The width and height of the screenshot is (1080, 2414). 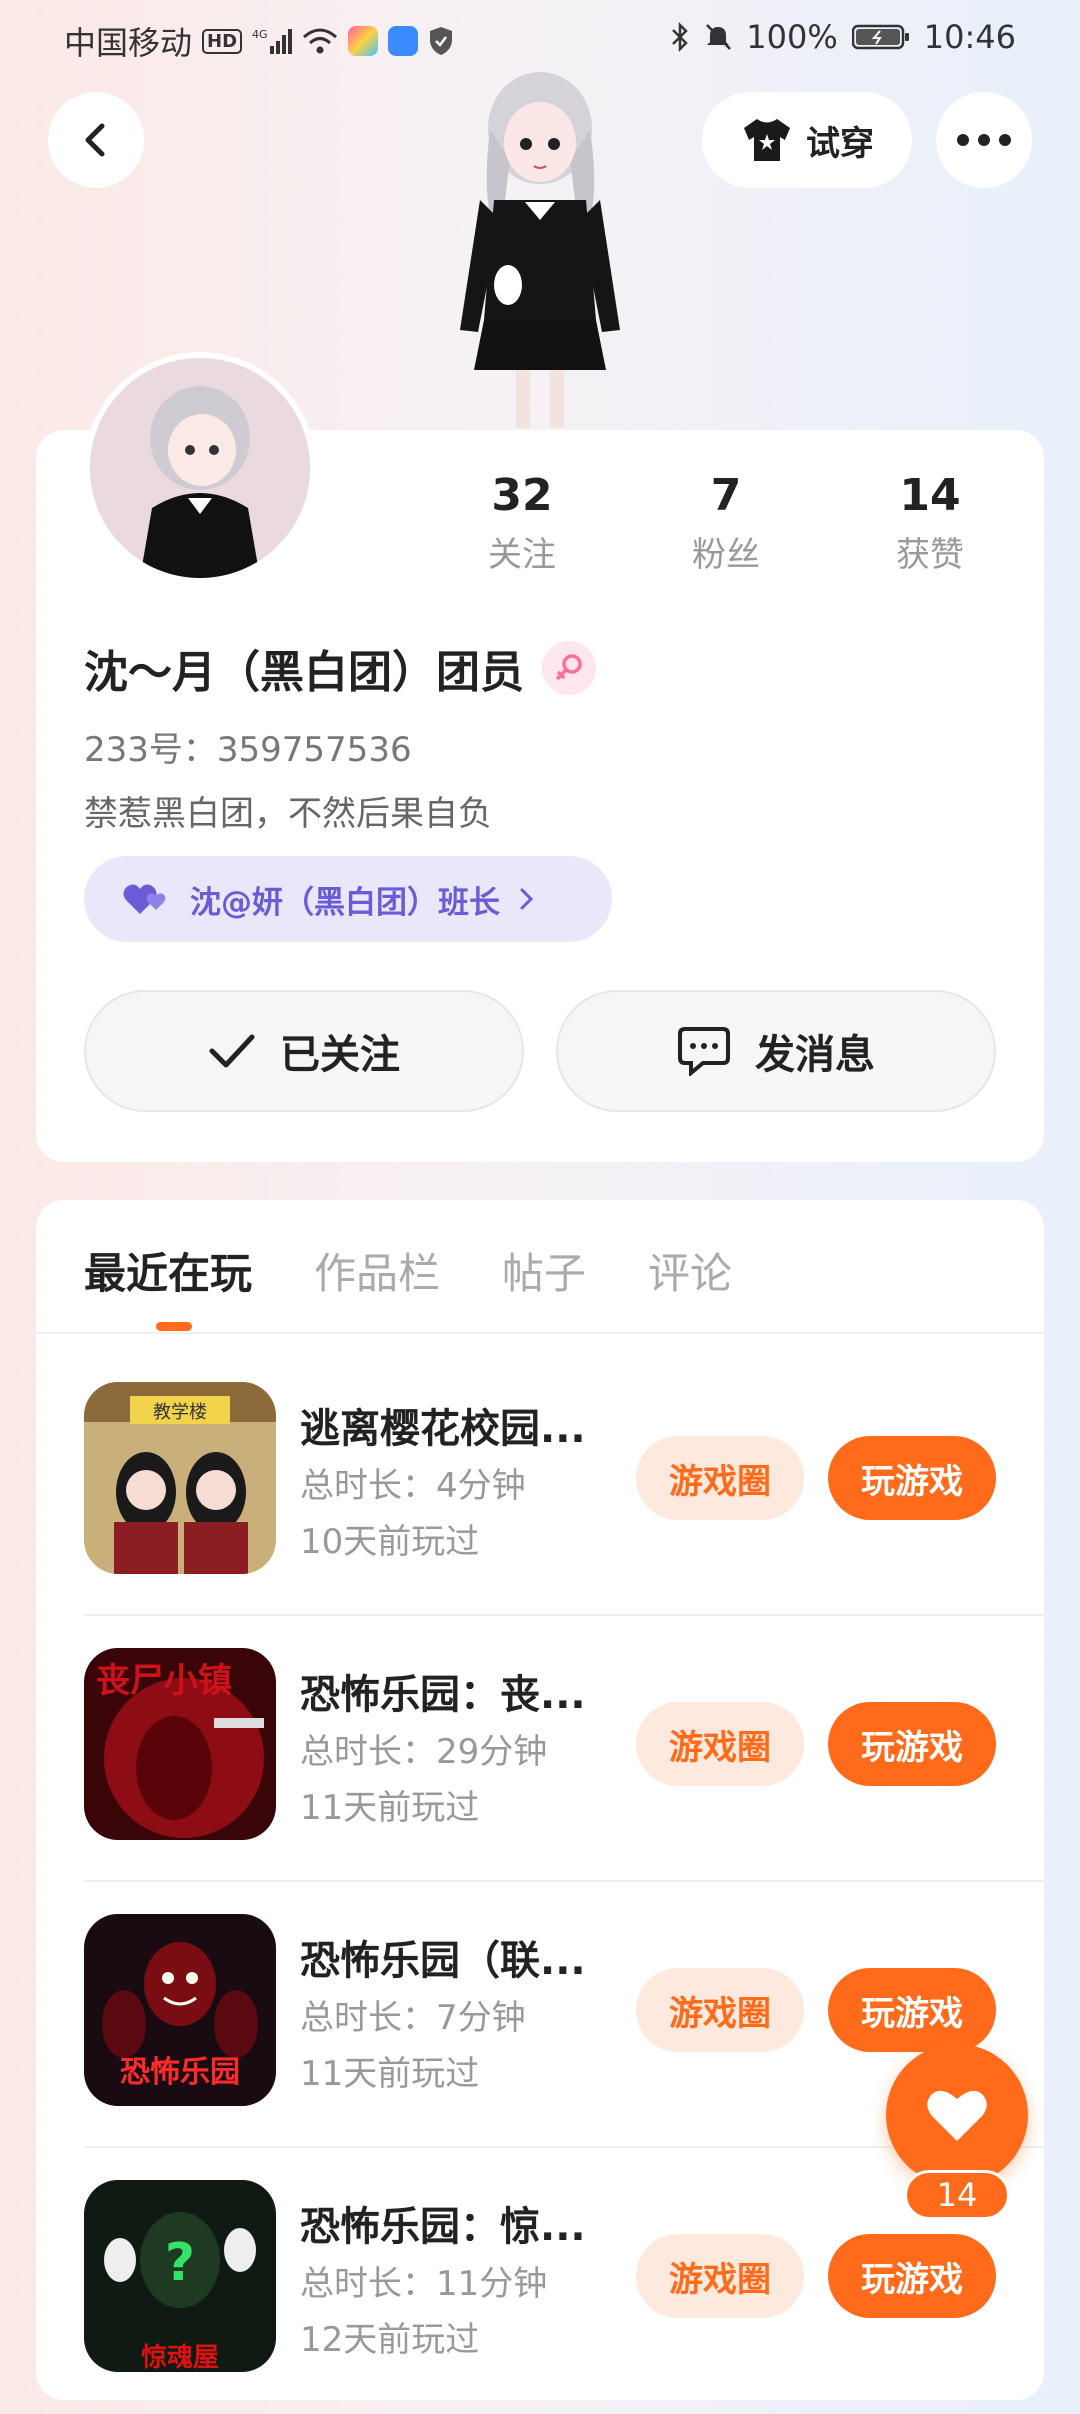 I want to click on clock: 10:46, so click(x=969, y=37).